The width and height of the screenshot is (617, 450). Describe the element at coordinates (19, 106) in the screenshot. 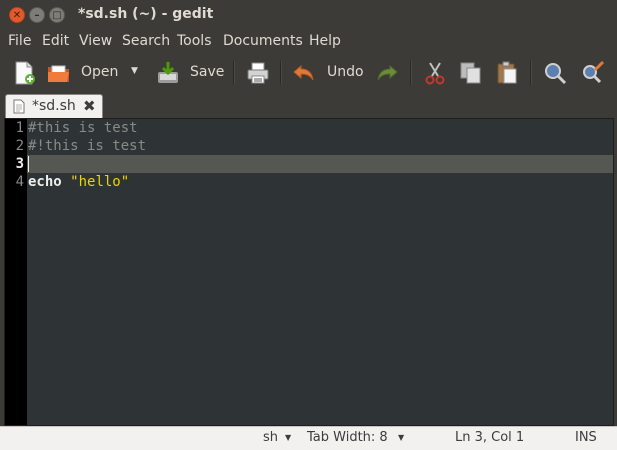

I see `text-document-icon` at that location.